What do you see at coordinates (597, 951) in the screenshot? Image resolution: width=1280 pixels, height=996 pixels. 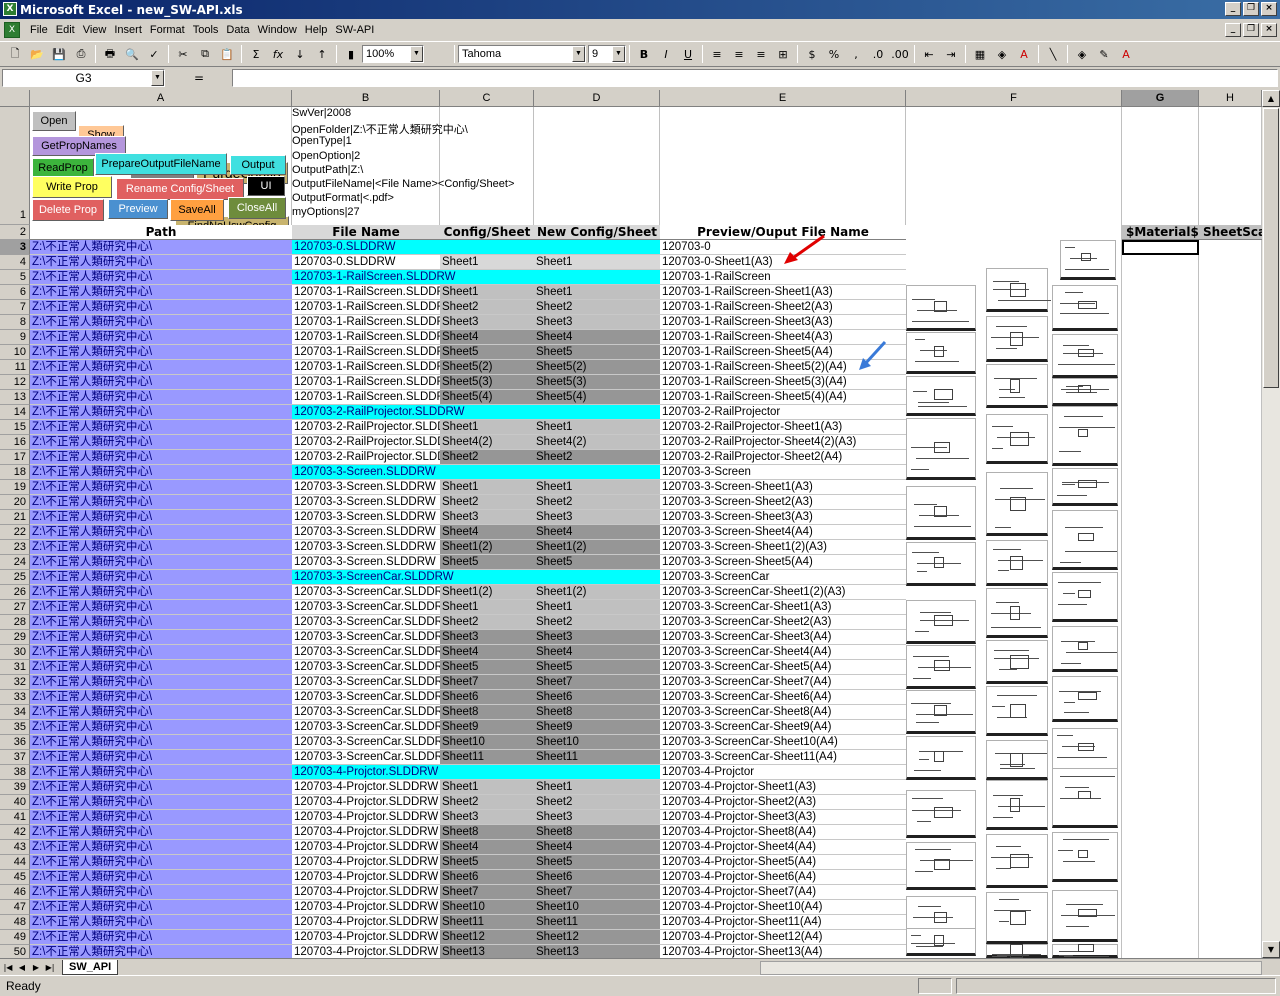 I see `new-config-sheet-cell: Sheet13` at bounding box center [597, 951].